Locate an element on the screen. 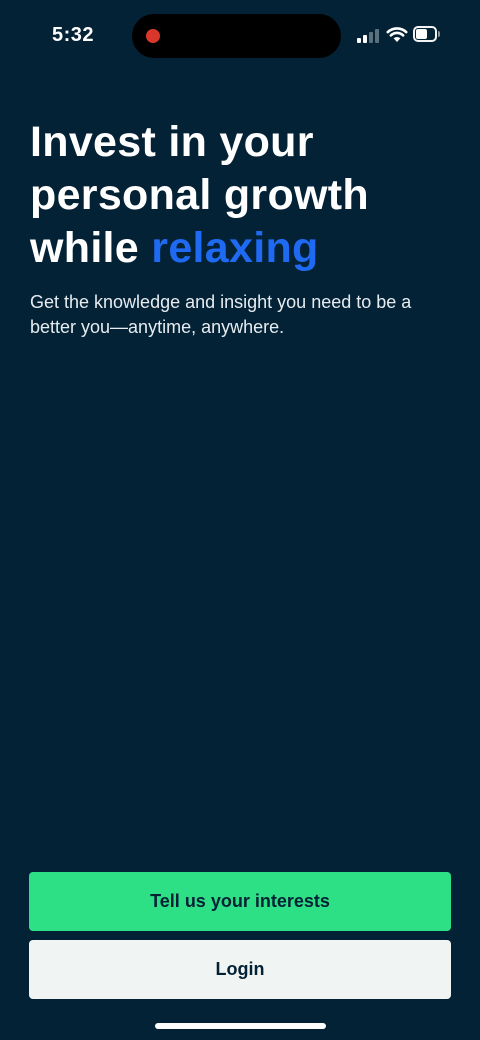  signal-icon is located at coordinates (369, 35).